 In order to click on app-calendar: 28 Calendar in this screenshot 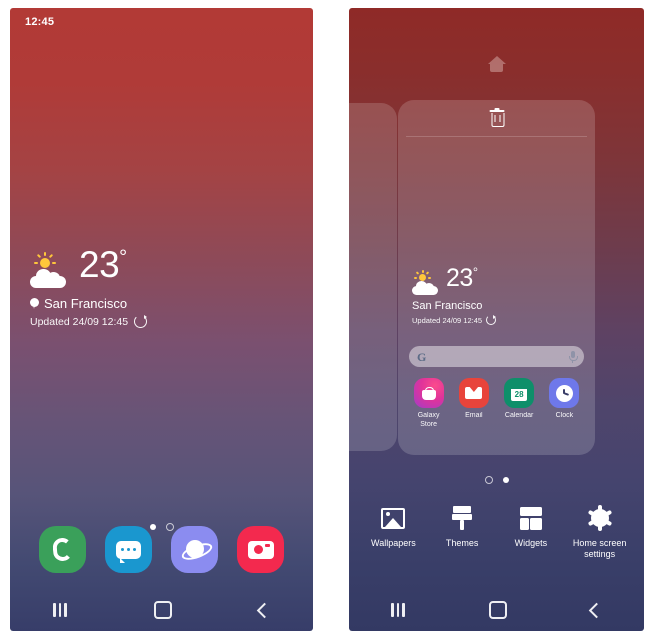, I will do `click(519, 403)`.